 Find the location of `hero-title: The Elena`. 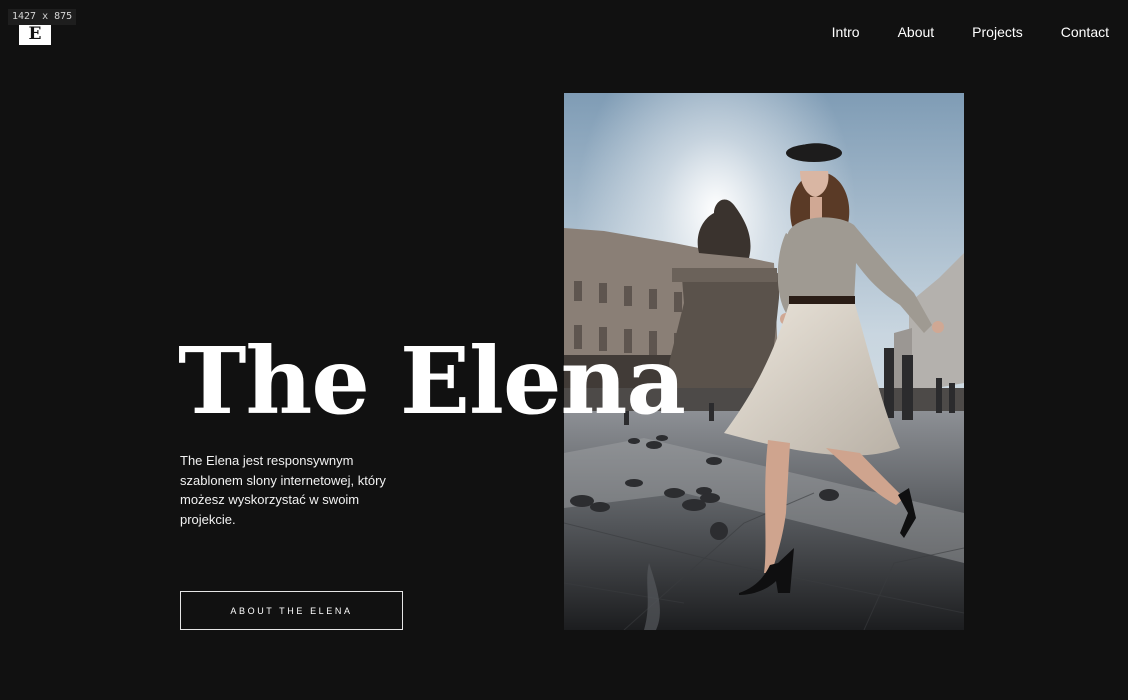

hero-title: The Elena is located at coordinates (432, 381).